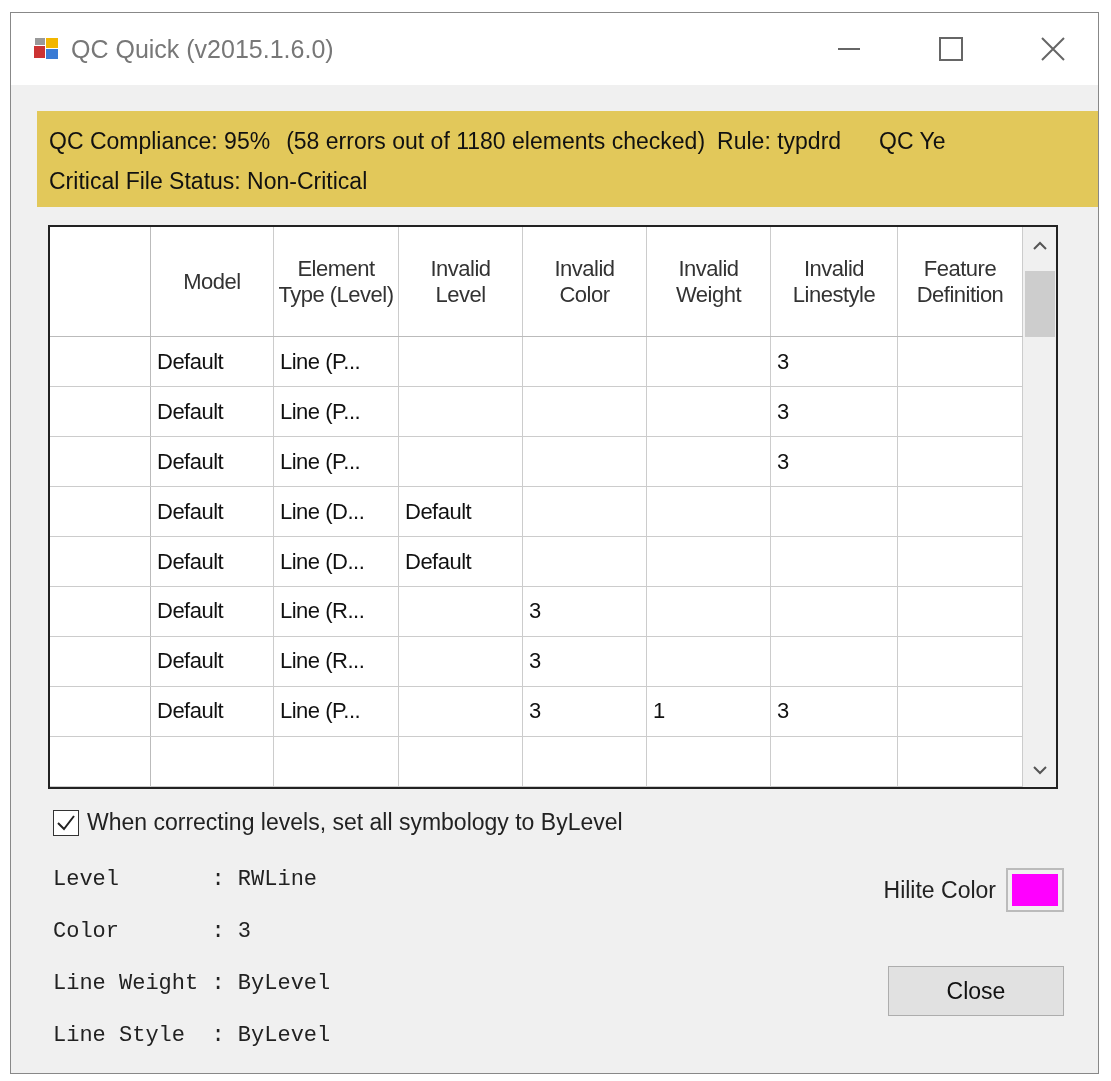  What do you see at coordinates (203, 49) in the screenshot?
I see `window-title: QC Quick (v2015.1.6.0)` at bounding box center [203, 49].